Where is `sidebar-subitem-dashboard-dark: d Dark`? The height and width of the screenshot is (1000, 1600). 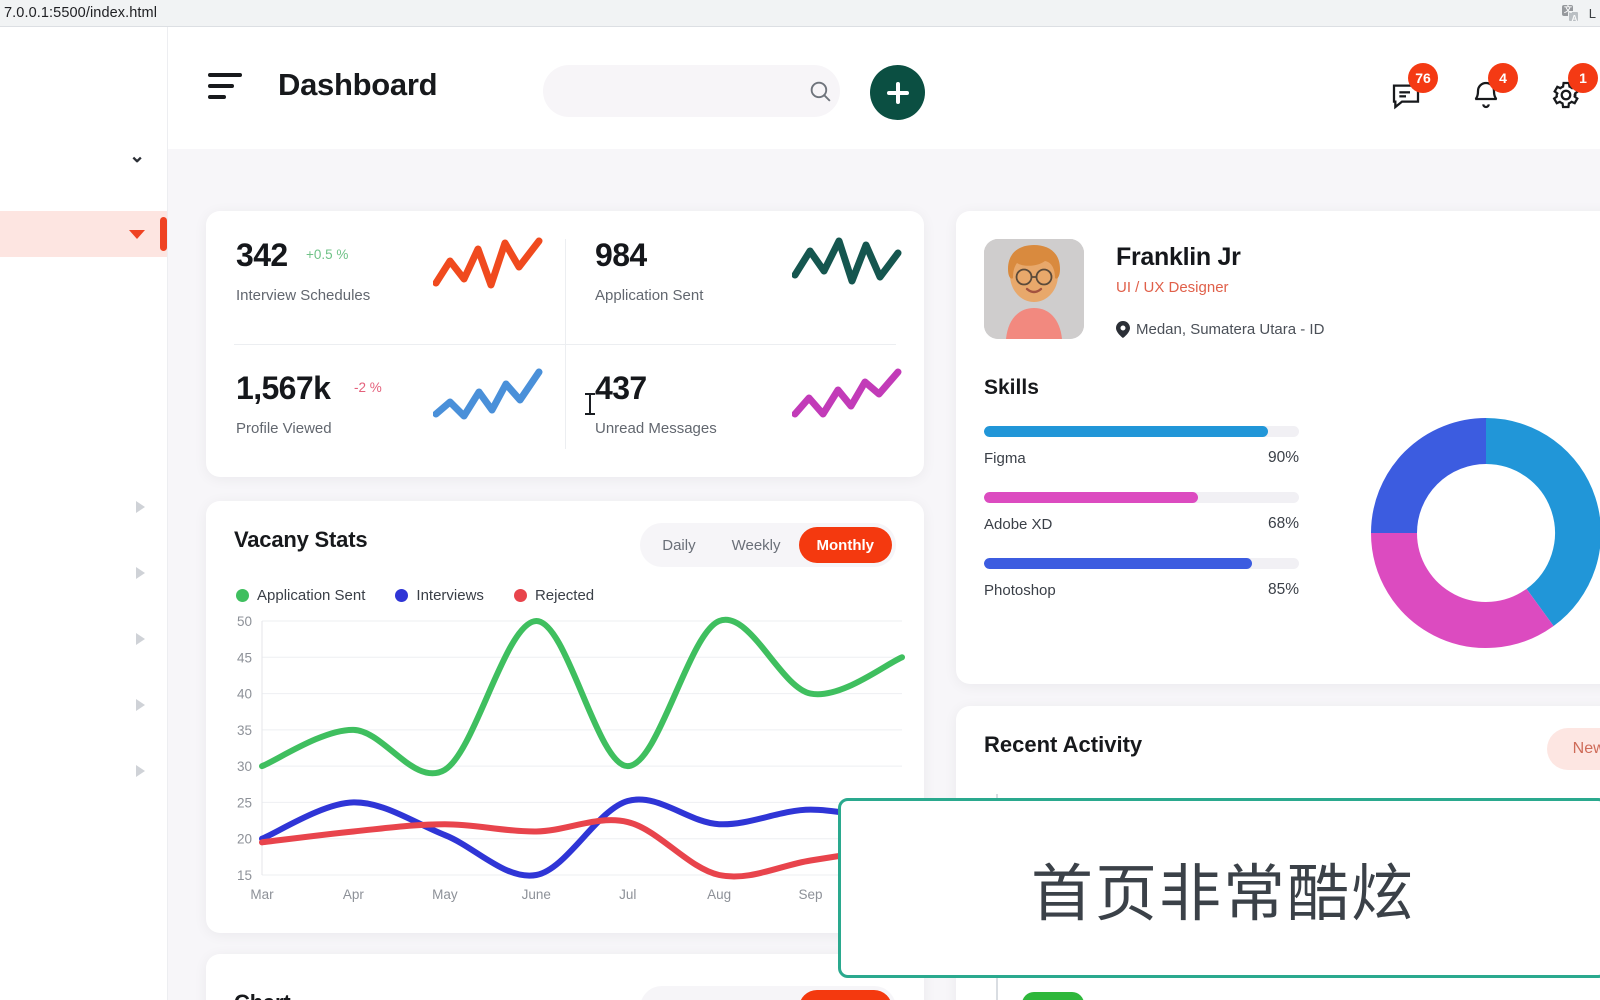
sidebar-subitem-dashboard-dark: d Dark is located at coordinates (83, 312).